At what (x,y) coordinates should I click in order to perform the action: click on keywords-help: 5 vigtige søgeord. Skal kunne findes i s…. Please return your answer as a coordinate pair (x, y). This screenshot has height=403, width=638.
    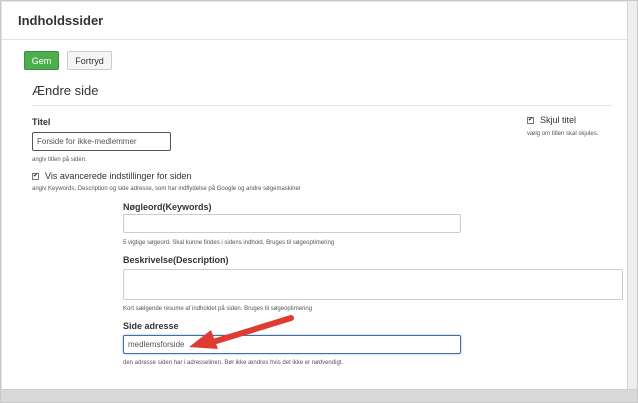
    Looking at the image, I should click on (229, 243).